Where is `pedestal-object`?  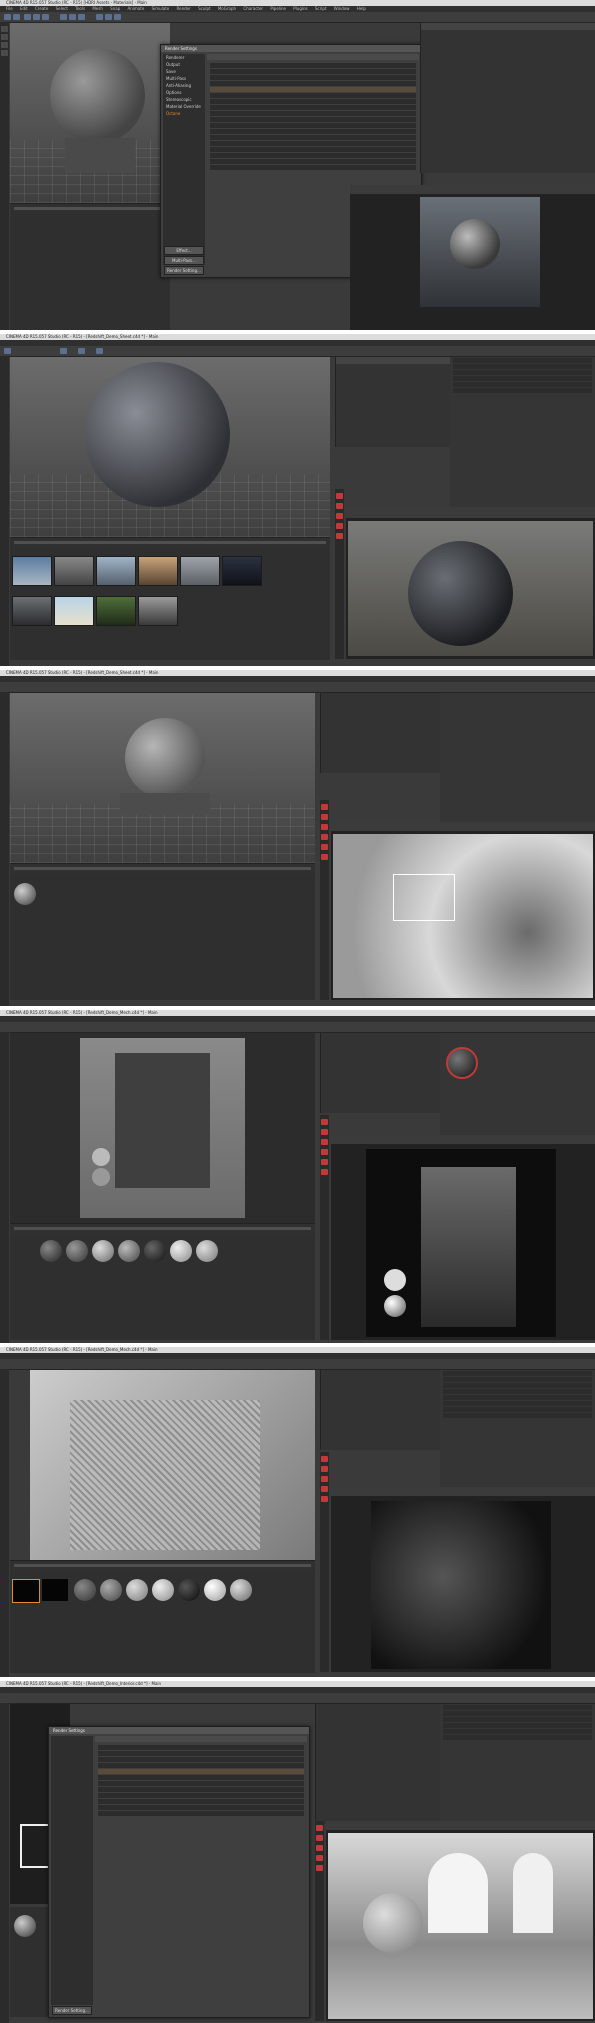
pedestal-object is located at coordinates (165, 804).